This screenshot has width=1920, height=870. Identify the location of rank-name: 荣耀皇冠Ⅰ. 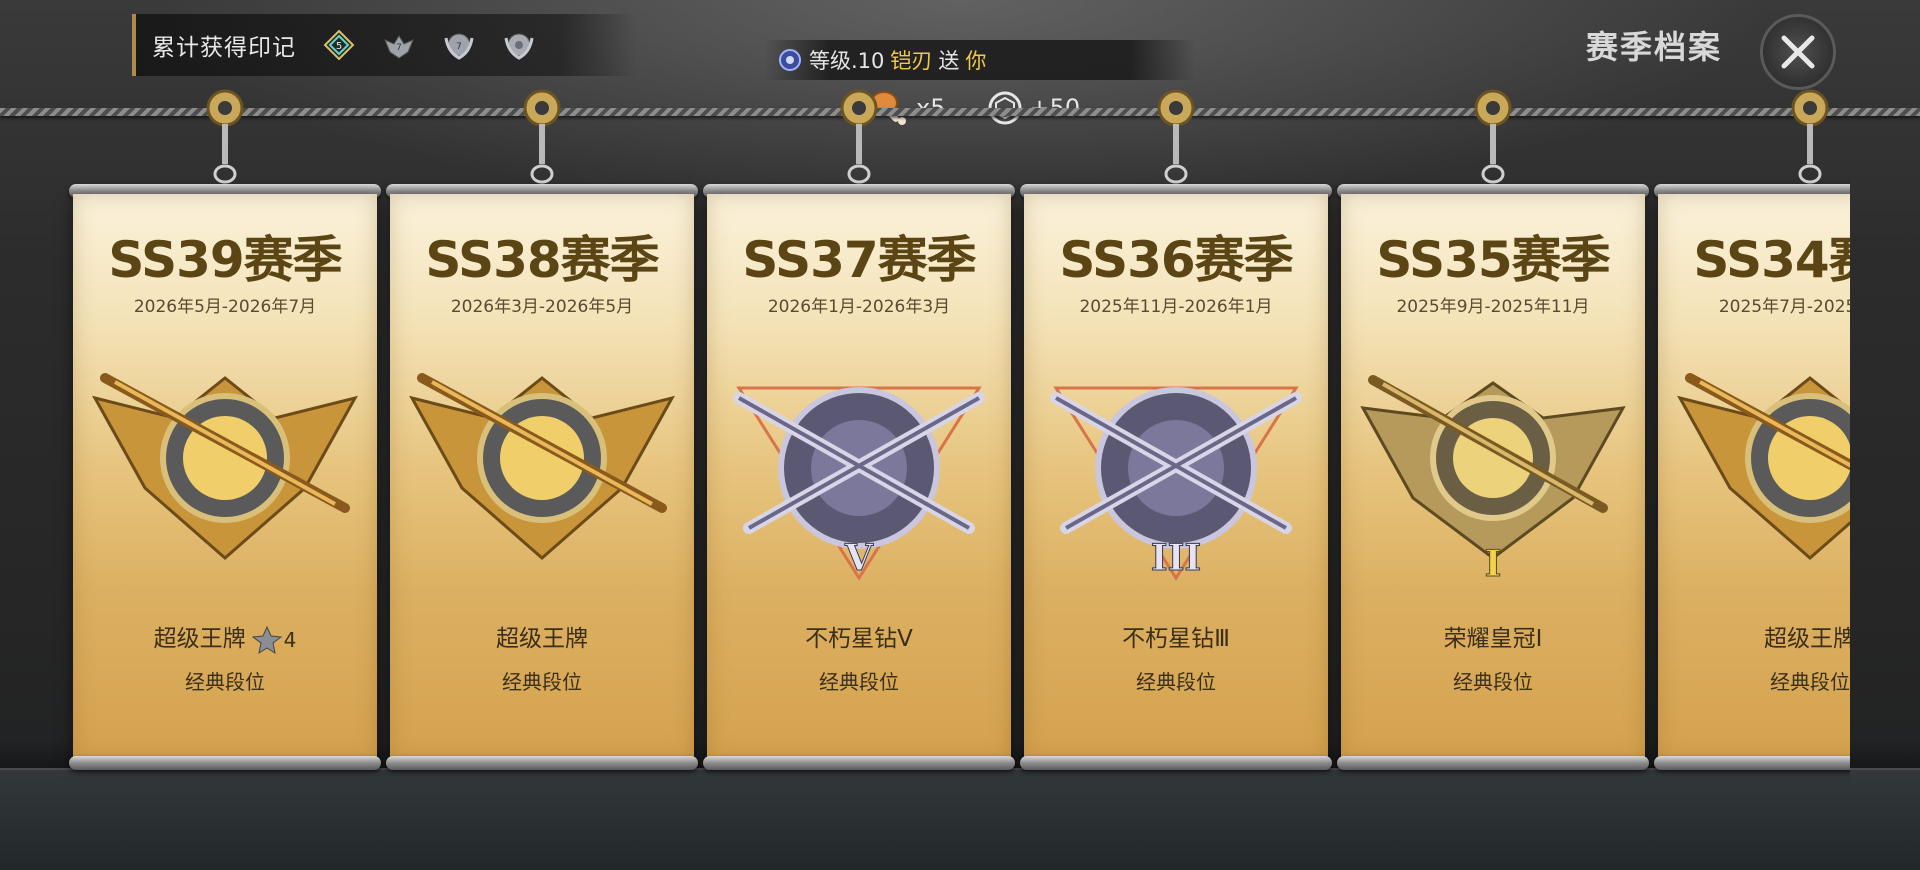
(1493, 639).